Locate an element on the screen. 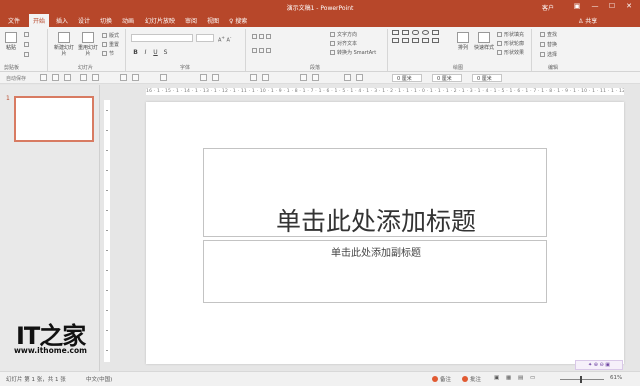 The image size is (640, 386). user-account: 客户 is located at coordinates (548, 7).